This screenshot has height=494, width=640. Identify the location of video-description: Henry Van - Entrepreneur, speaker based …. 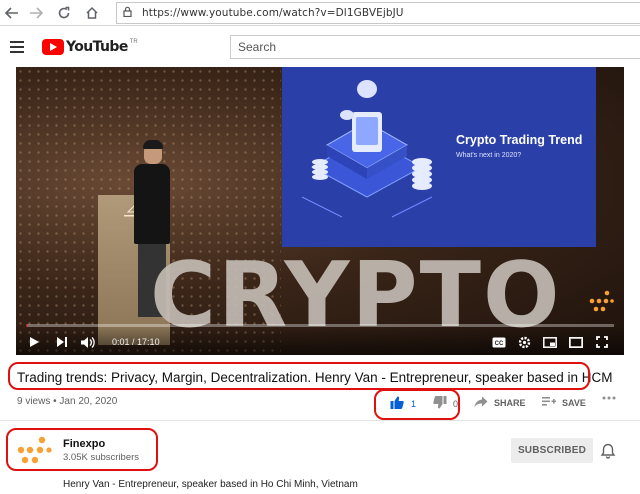
(210, 484).